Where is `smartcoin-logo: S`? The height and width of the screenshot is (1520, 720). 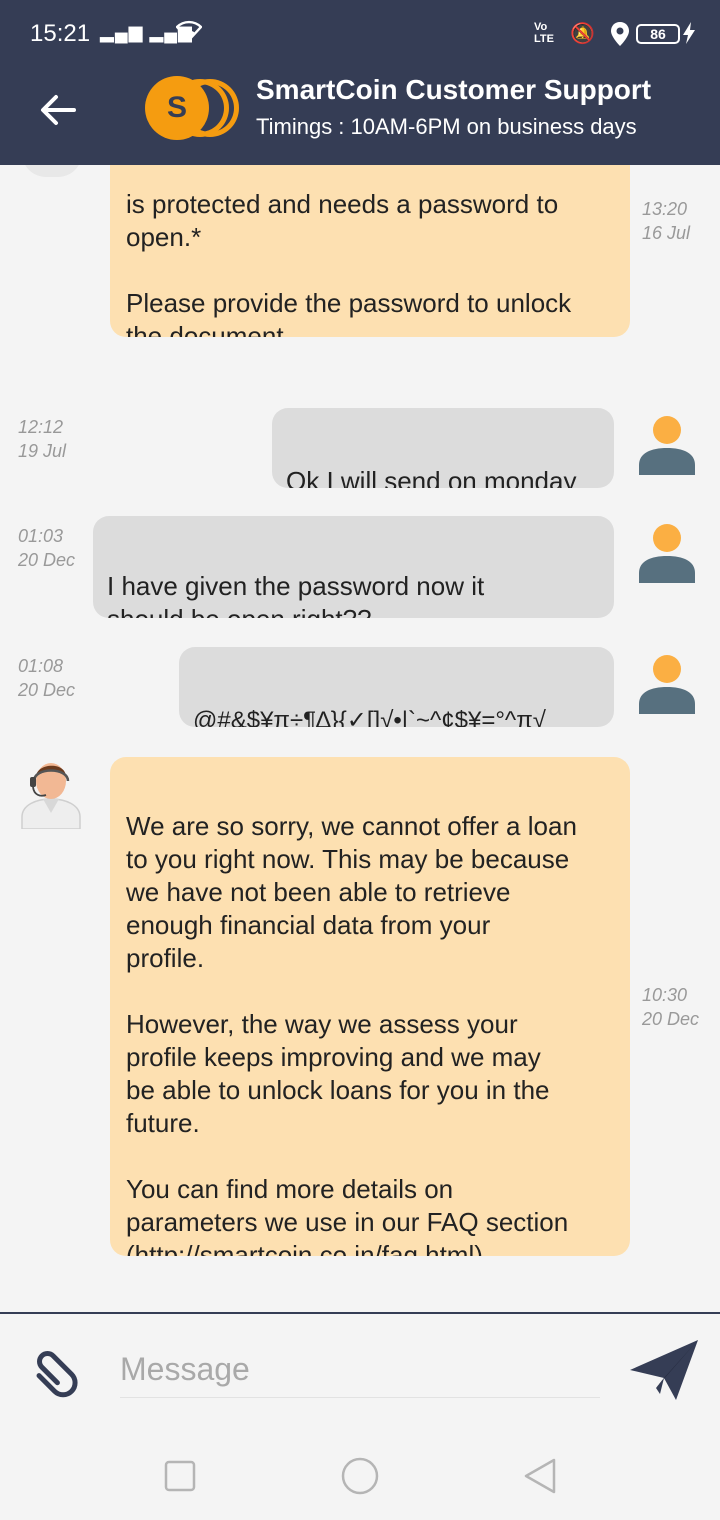 smartcoin-logo: S is located at coordinates (193, 109).